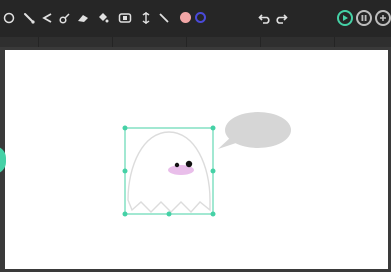  What do you see at coordinates (185, 17) in the screenshot?
I see `fill-color-swatch` at bounding box center [185, 17].